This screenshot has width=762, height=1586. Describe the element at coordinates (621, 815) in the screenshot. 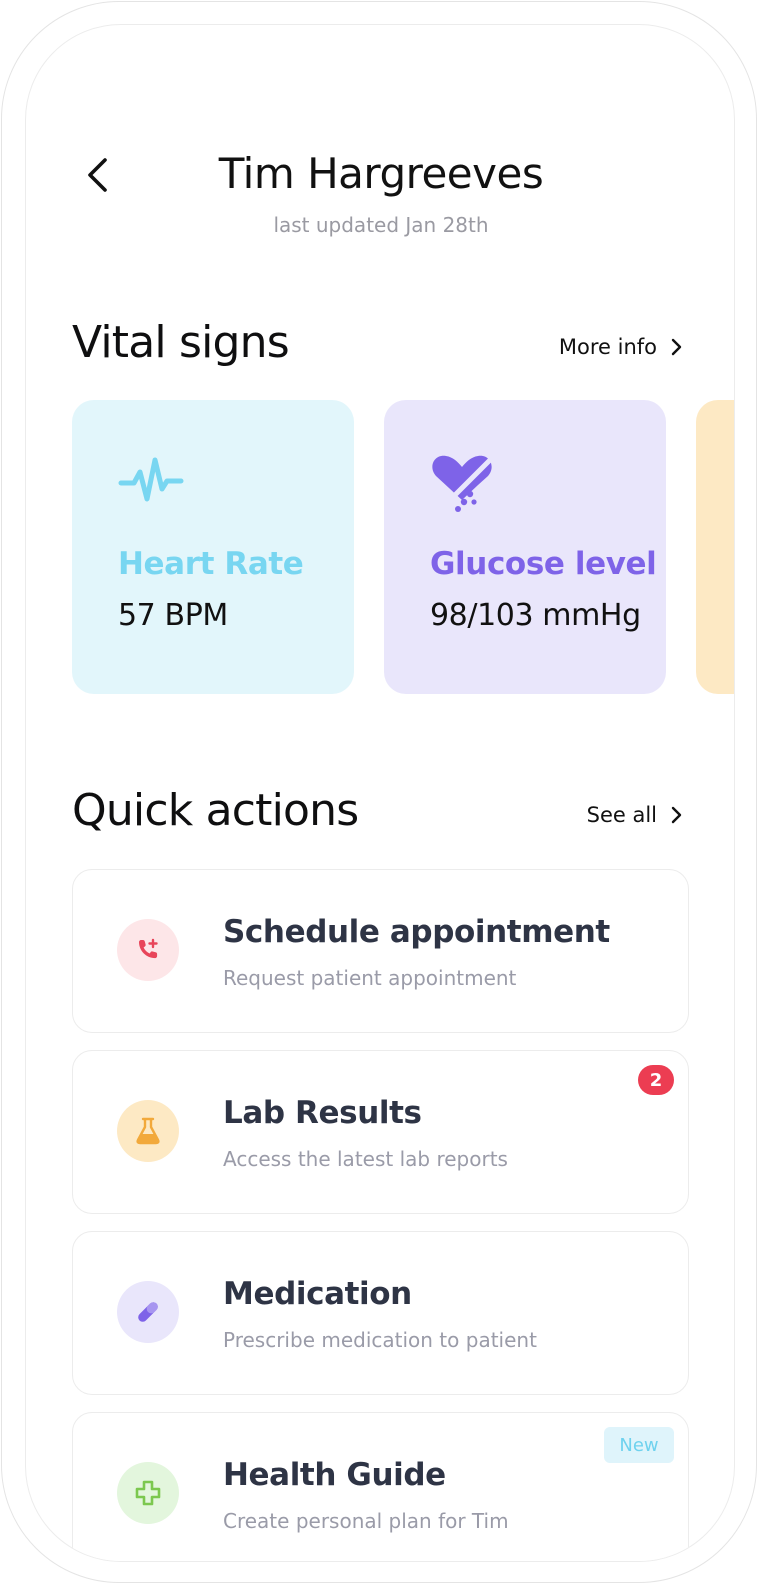

I see `see-all-label: See all` at that location.